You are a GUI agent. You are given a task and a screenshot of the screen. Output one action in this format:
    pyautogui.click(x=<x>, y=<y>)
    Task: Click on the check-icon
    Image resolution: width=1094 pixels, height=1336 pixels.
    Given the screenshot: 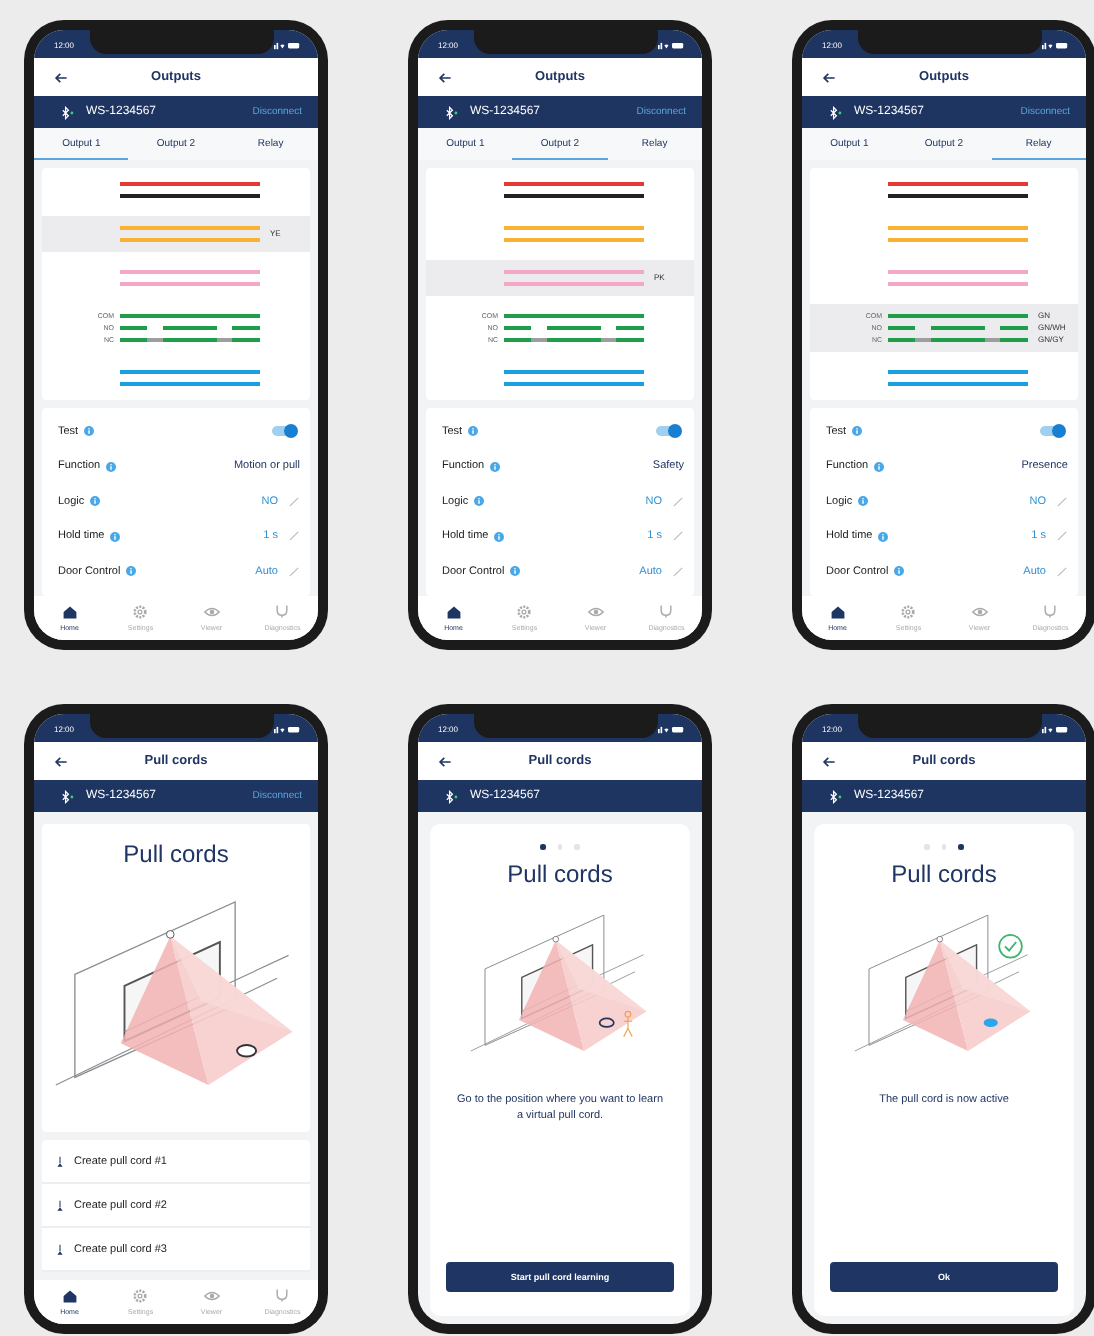 What is the action you would take?
    pyautogui.click(x=1010, y=945)
    